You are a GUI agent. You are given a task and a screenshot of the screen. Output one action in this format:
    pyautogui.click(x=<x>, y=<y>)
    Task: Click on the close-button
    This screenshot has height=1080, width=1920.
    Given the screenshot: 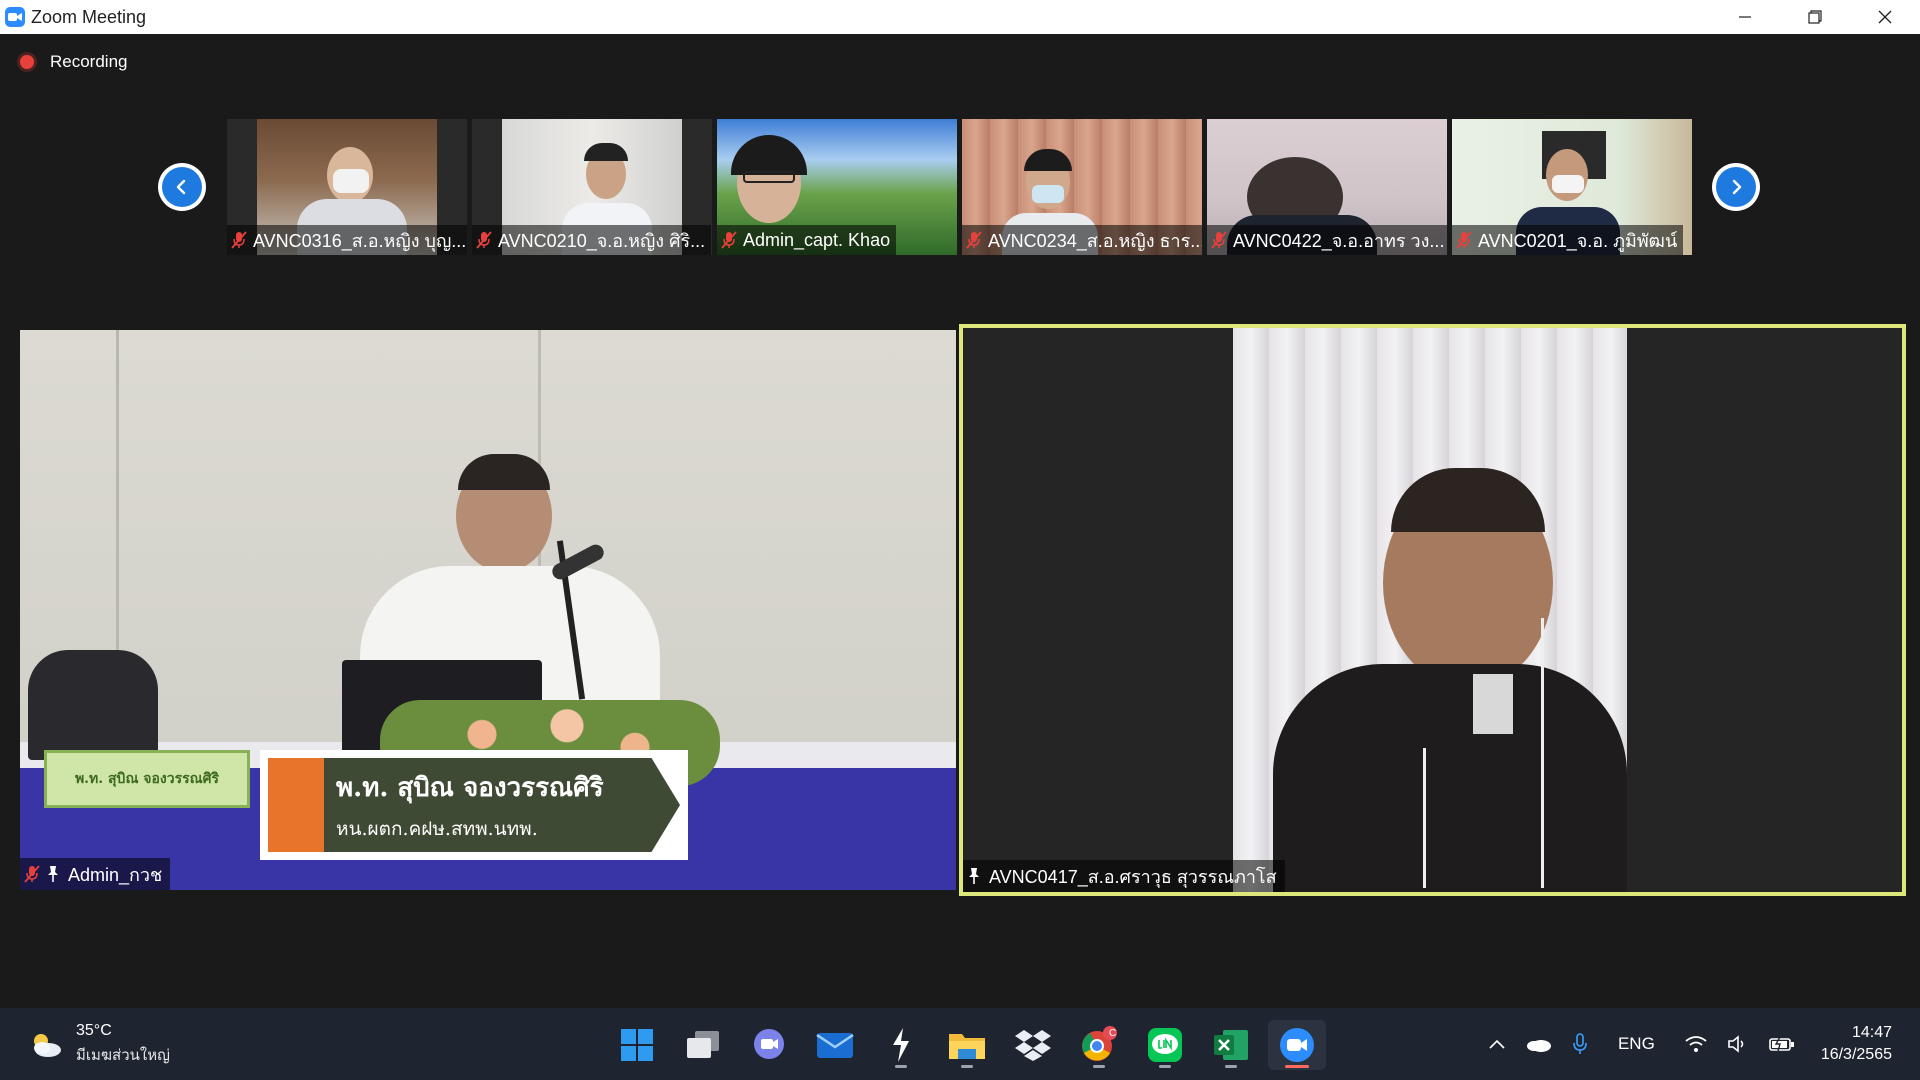 What is the action you would take?
    pyautogui.click(x=1885, y=17)
    